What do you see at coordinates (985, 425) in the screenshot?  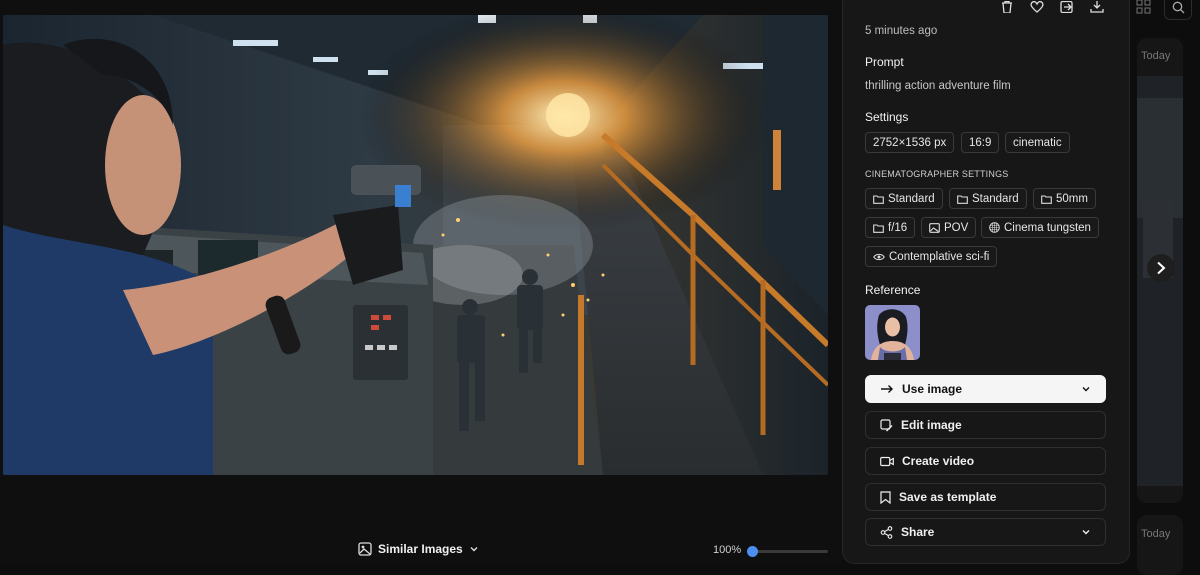 I see `edit-image-button: Edit image` at bounding box center [985, 425].